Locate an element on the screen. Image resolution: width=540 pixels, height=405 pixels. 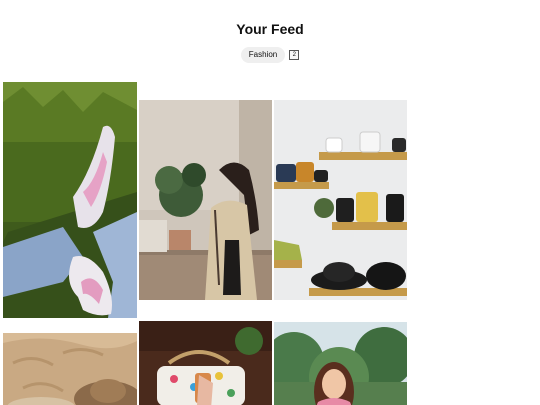
pin-image-handbag-shelves is located at coordinates (340, 200).